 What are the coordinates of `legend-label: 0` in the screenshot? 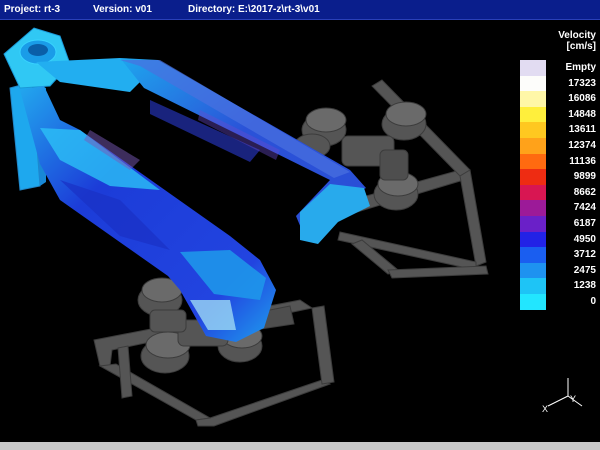 It's located at (593, 301).